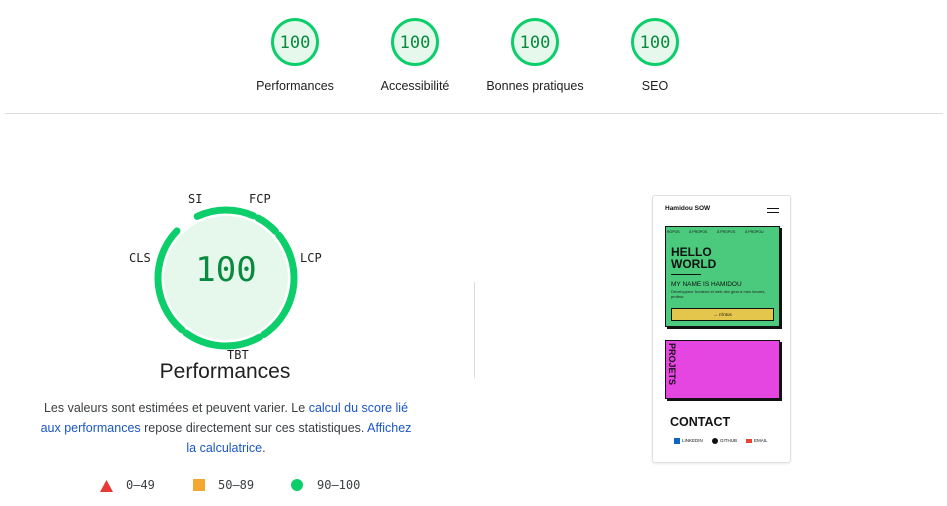 The width and height of the screenshot is (947, 506). Describe the element at coordinates (655, 86) in the screenshot. I see `category-label: SEO` at that location.